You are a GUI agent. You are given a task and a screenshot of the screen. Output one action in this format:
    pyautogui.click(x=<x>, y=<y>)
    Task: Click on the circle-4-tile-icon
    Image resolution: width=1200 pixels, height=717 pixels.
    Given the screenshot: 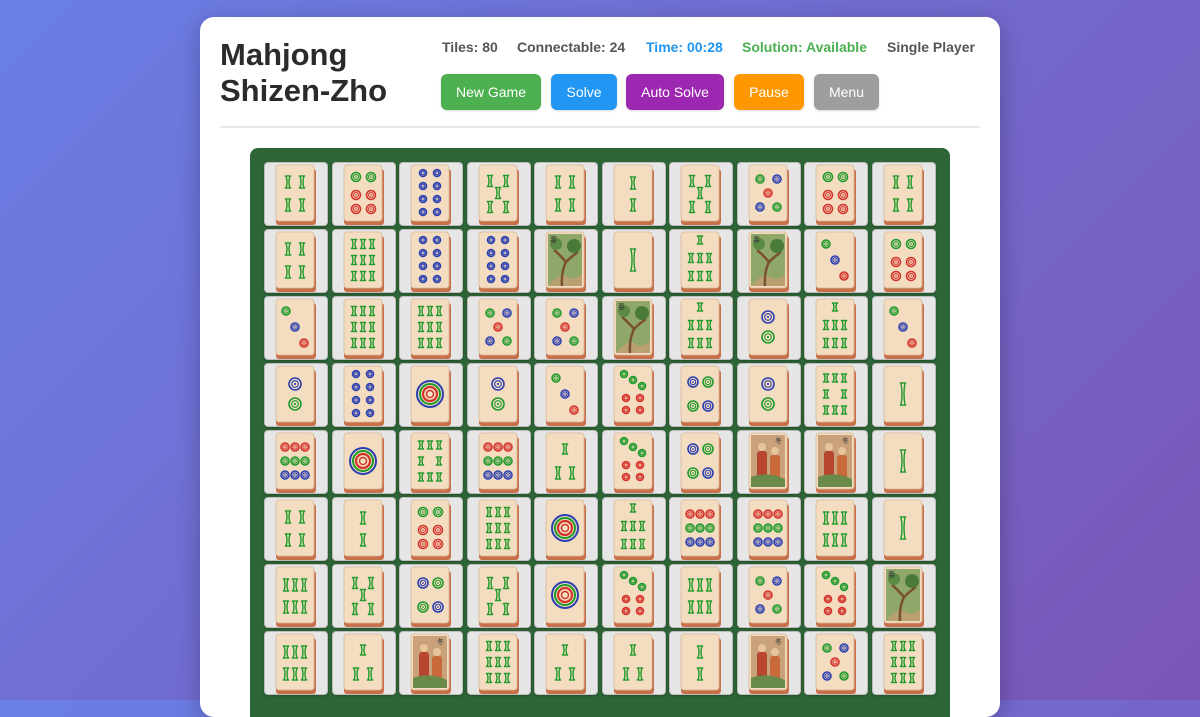 What is the action you would take?
    pyautogui.click(x=700, y=462)
    